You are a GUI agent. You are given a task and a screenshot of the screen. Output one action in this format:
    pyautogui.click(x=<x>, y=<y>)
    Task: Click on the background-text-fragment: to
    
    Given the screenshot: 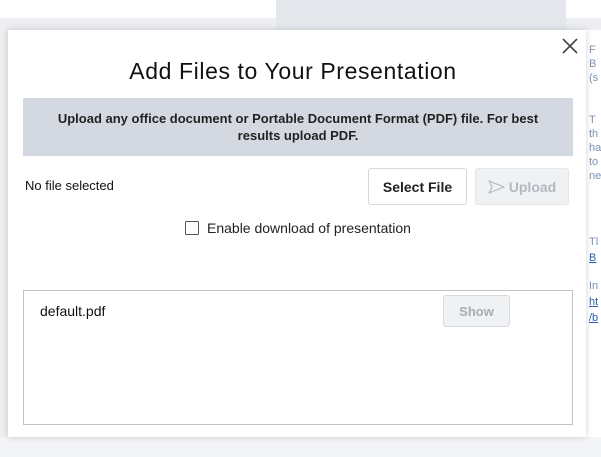 What is the action you would take?
    pyautogui.click(x=594, y=162)
    